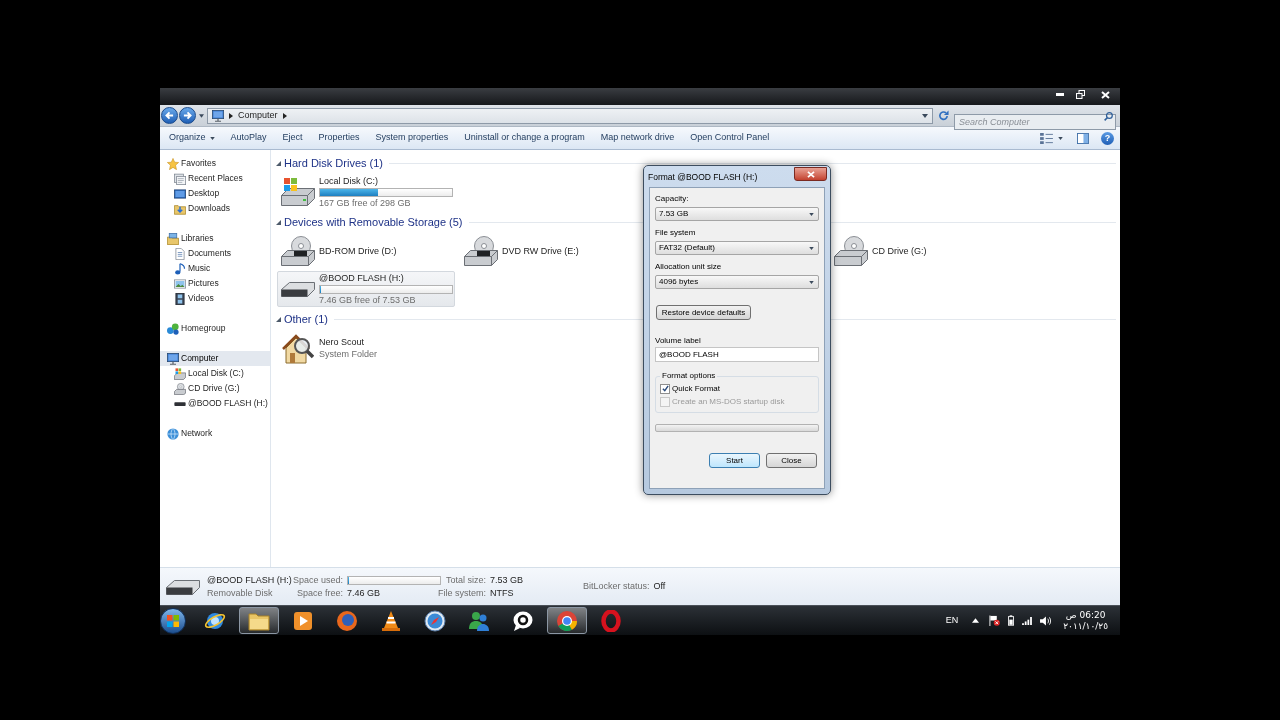  I want to click on group-header: Devices with Removable Storage (5), so click(373, 222).